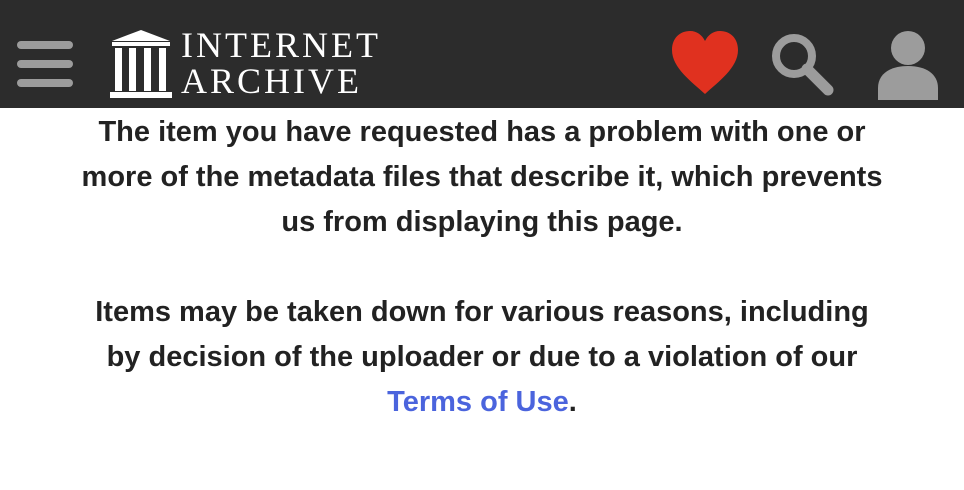  Describe the element at coordinates (45, 64) in the screenshot. I see `menu-icon` at that location.